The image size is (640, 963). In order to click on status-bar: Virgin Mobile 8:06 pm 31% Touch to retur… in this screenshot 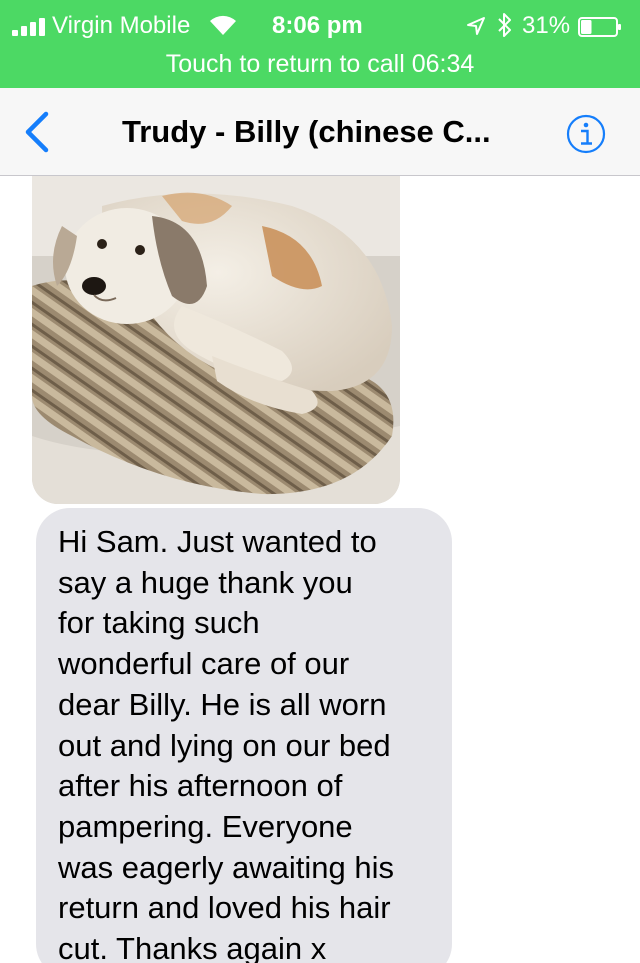, I will do `click(320, 44)`.